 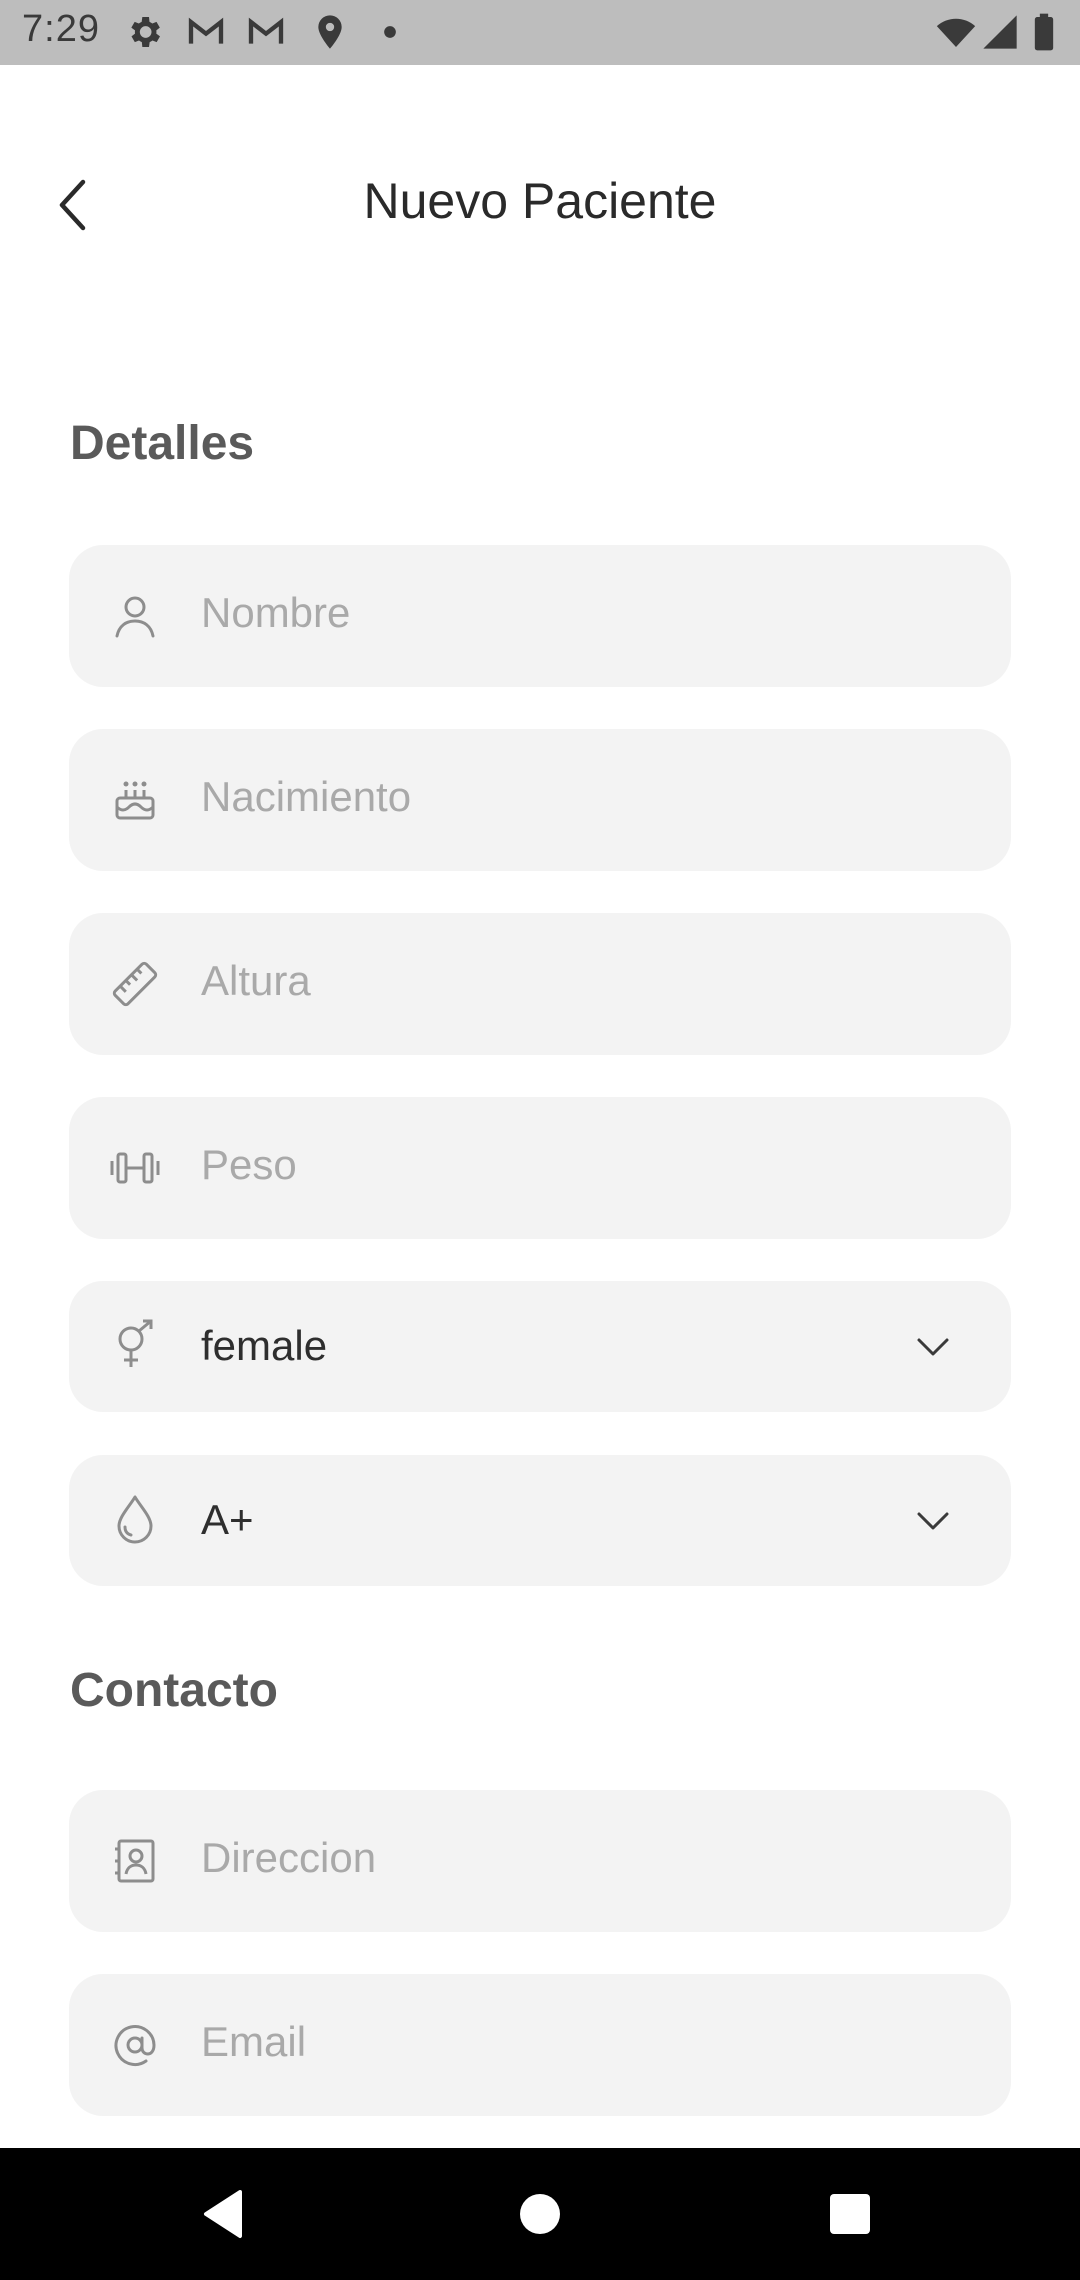 I want to click on nacimiento-placeholder: Nacimiento, so click(x=306, y=796).